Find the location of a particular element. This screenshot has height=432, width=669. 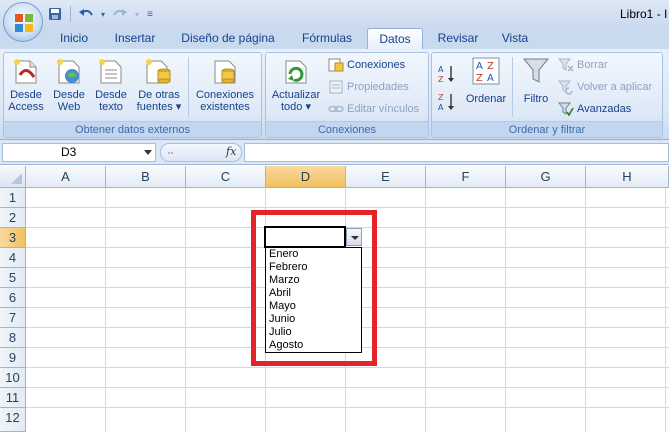

connections-button: Conexiones is located at coordinates (366, 65).